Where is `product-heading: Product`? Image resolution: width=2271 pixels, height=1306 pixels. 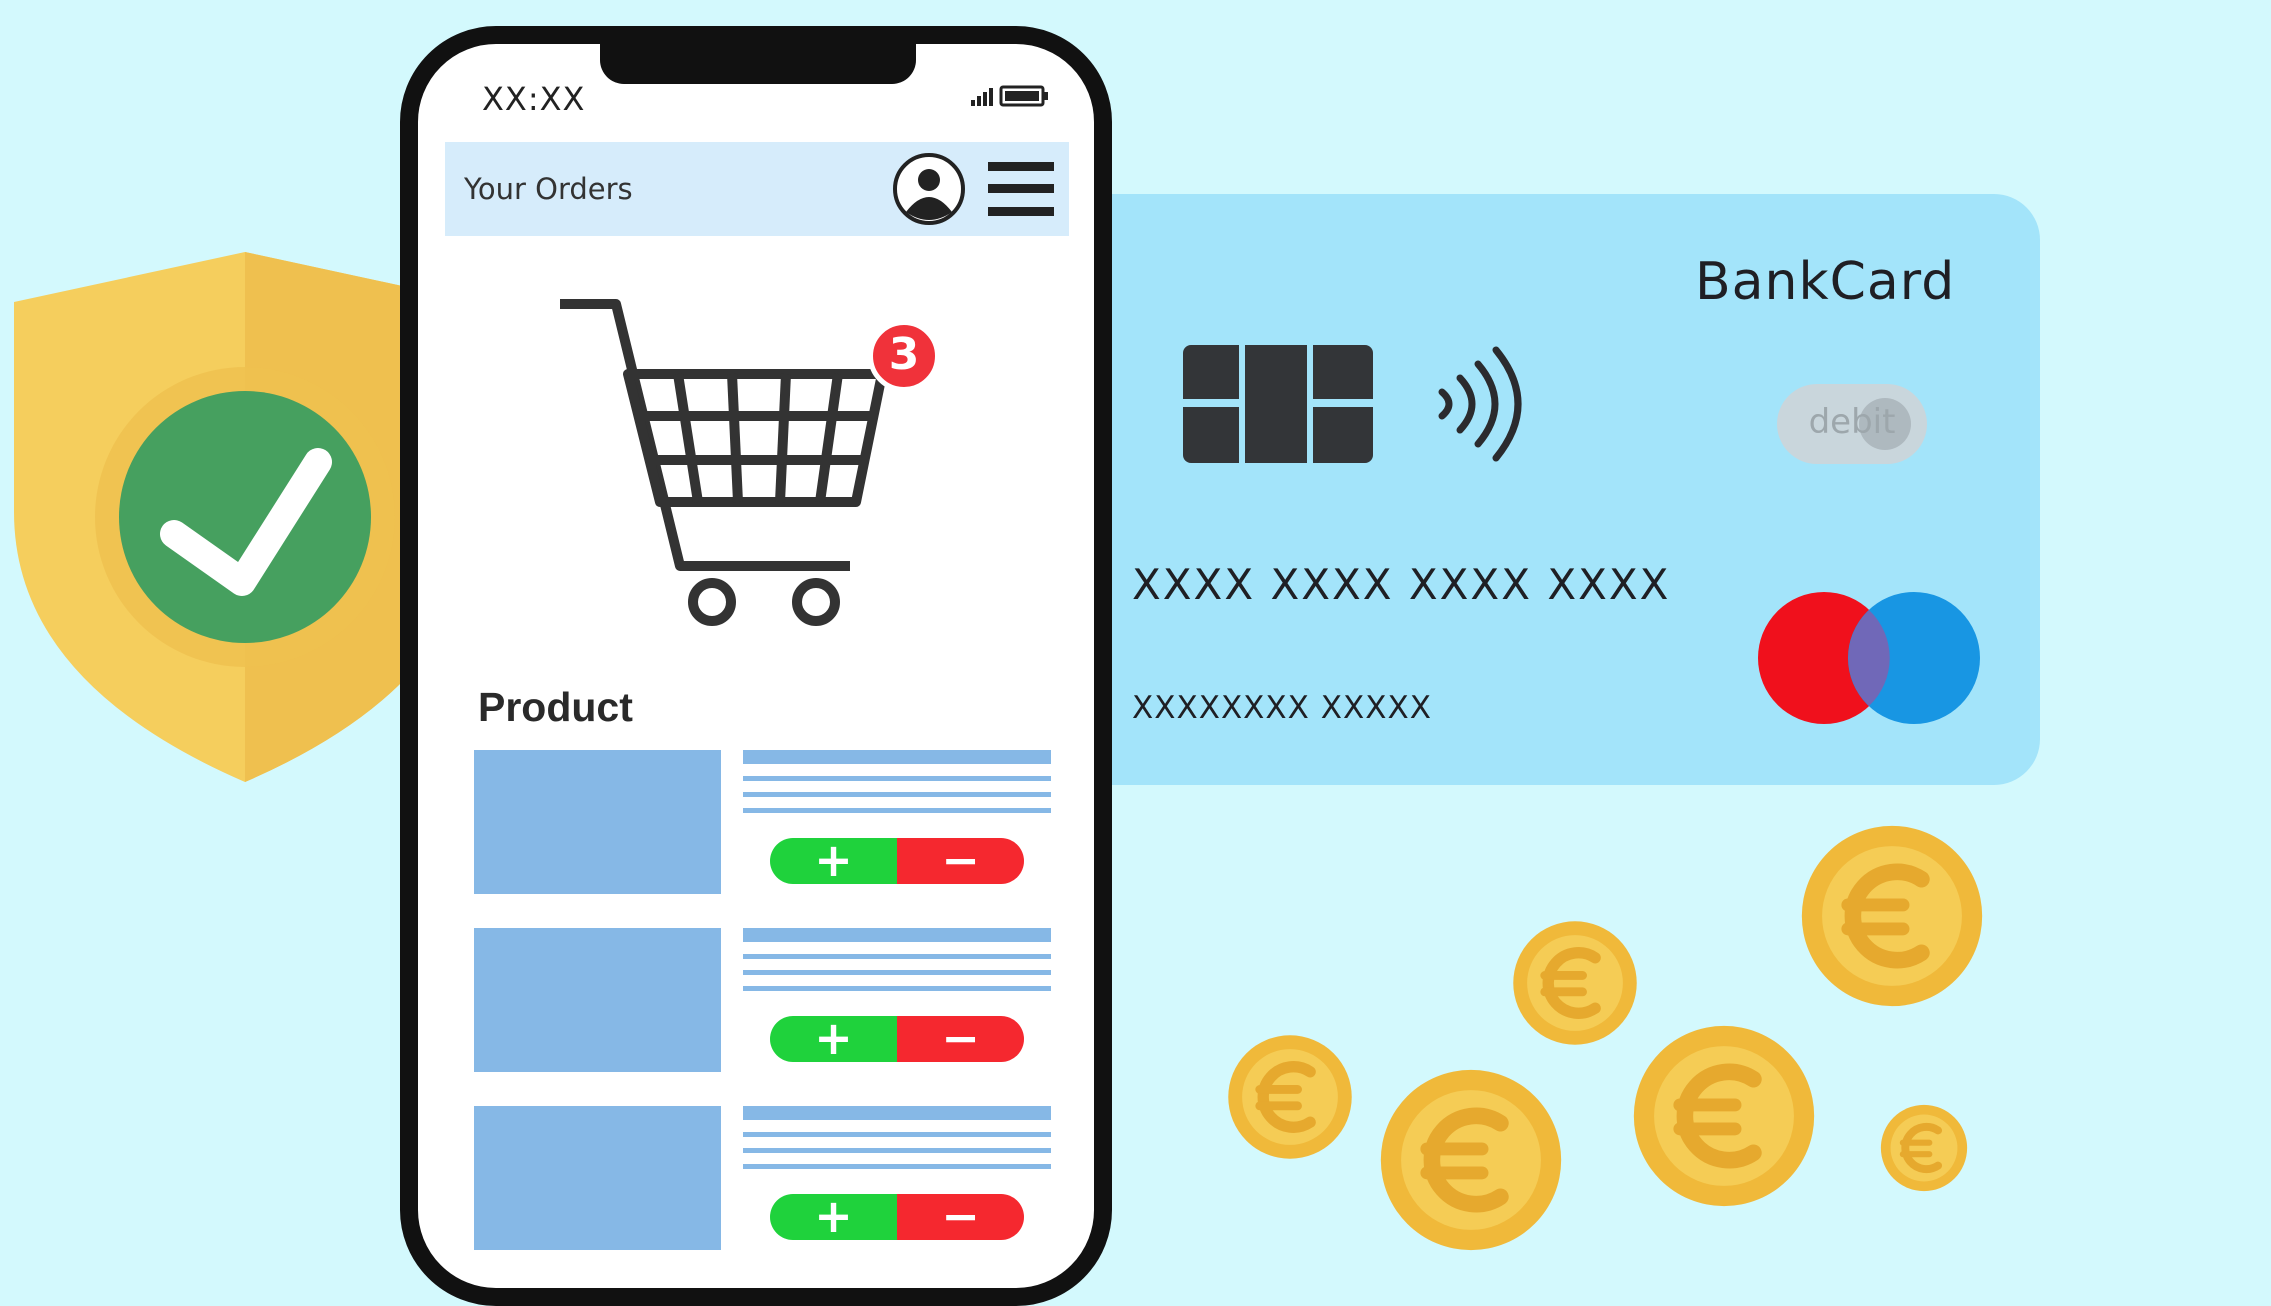
product-heading: Product is located at coordinates (555, 707).